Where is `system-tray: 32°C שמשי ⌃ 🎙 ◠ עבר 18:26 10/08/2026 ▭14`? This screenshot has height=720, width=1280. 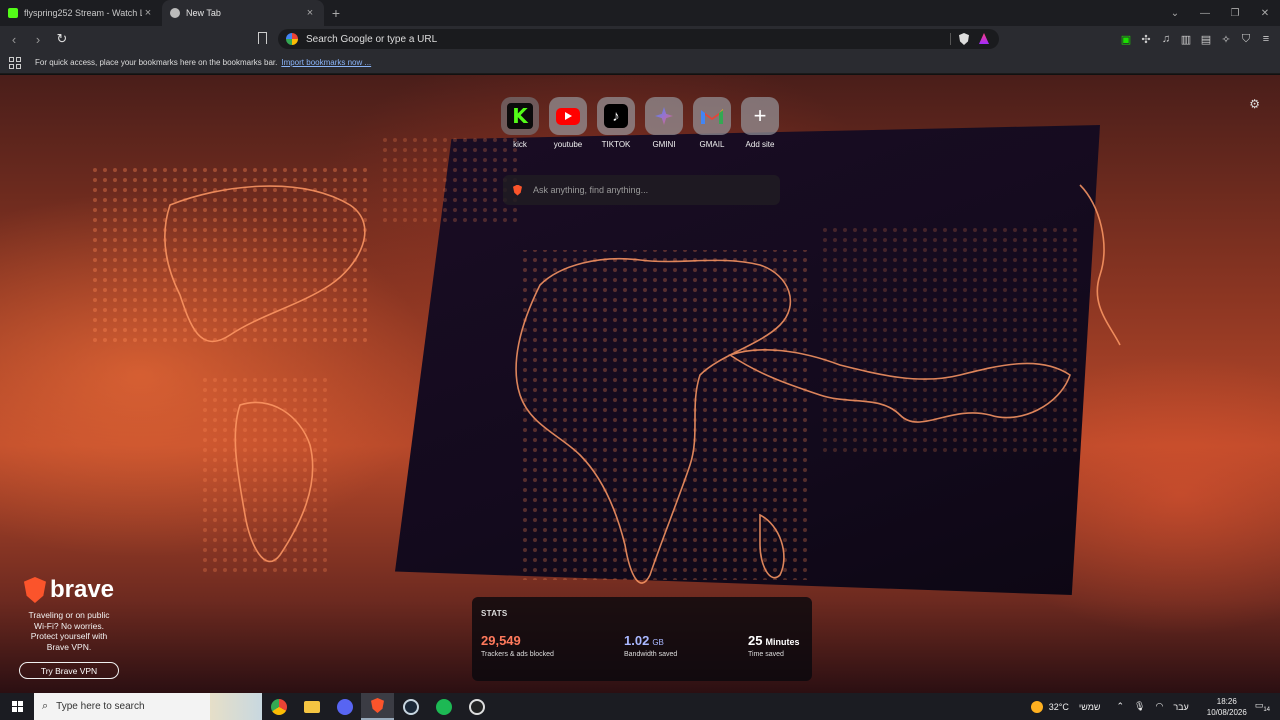 system-tray: 32°C שמשי ⌃ 🎙 ◠ עבר 18:26 10/08/2026 ▭14 is located at coordinates (1155, 706).